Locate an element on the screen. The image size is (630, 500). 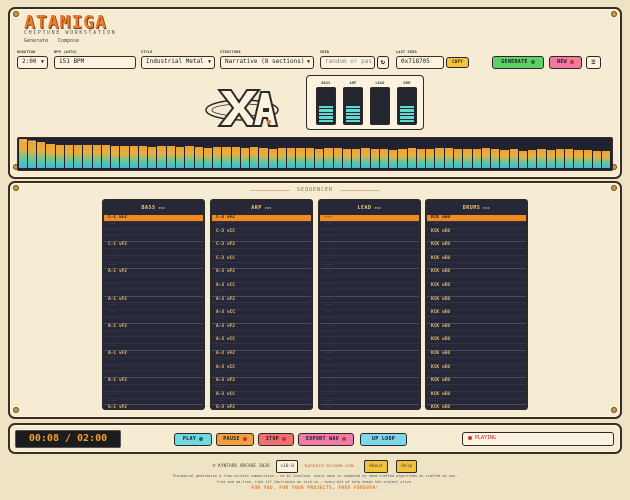
pause-button: PAUSE is located at coordinates (235, 439).